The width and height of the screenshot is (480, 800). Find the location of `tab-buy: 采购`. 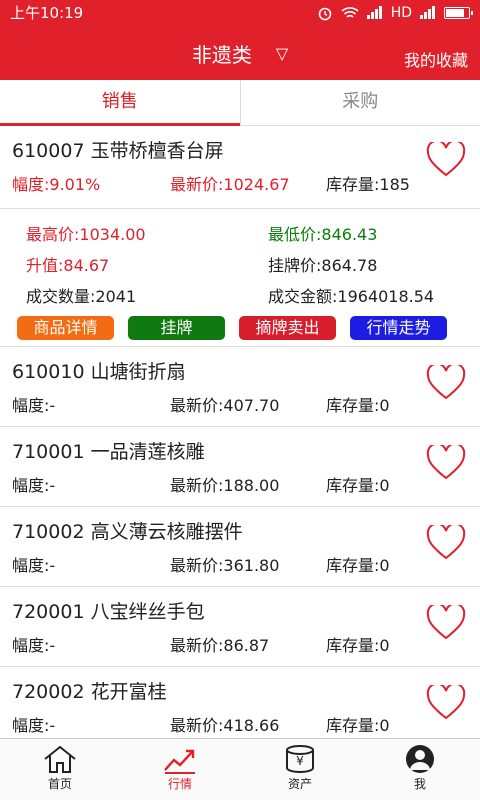

tab-buy: 采购 is located at coordinates (359, 102).